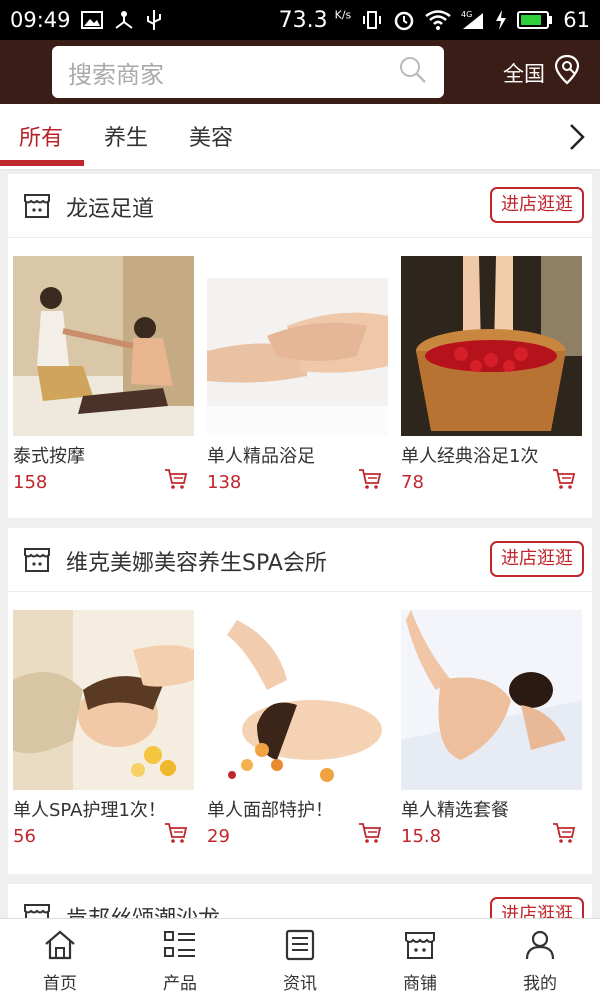 The height and width of the screenshot is (1000, 600). I want to click on usb-icon, so click(154, 20).